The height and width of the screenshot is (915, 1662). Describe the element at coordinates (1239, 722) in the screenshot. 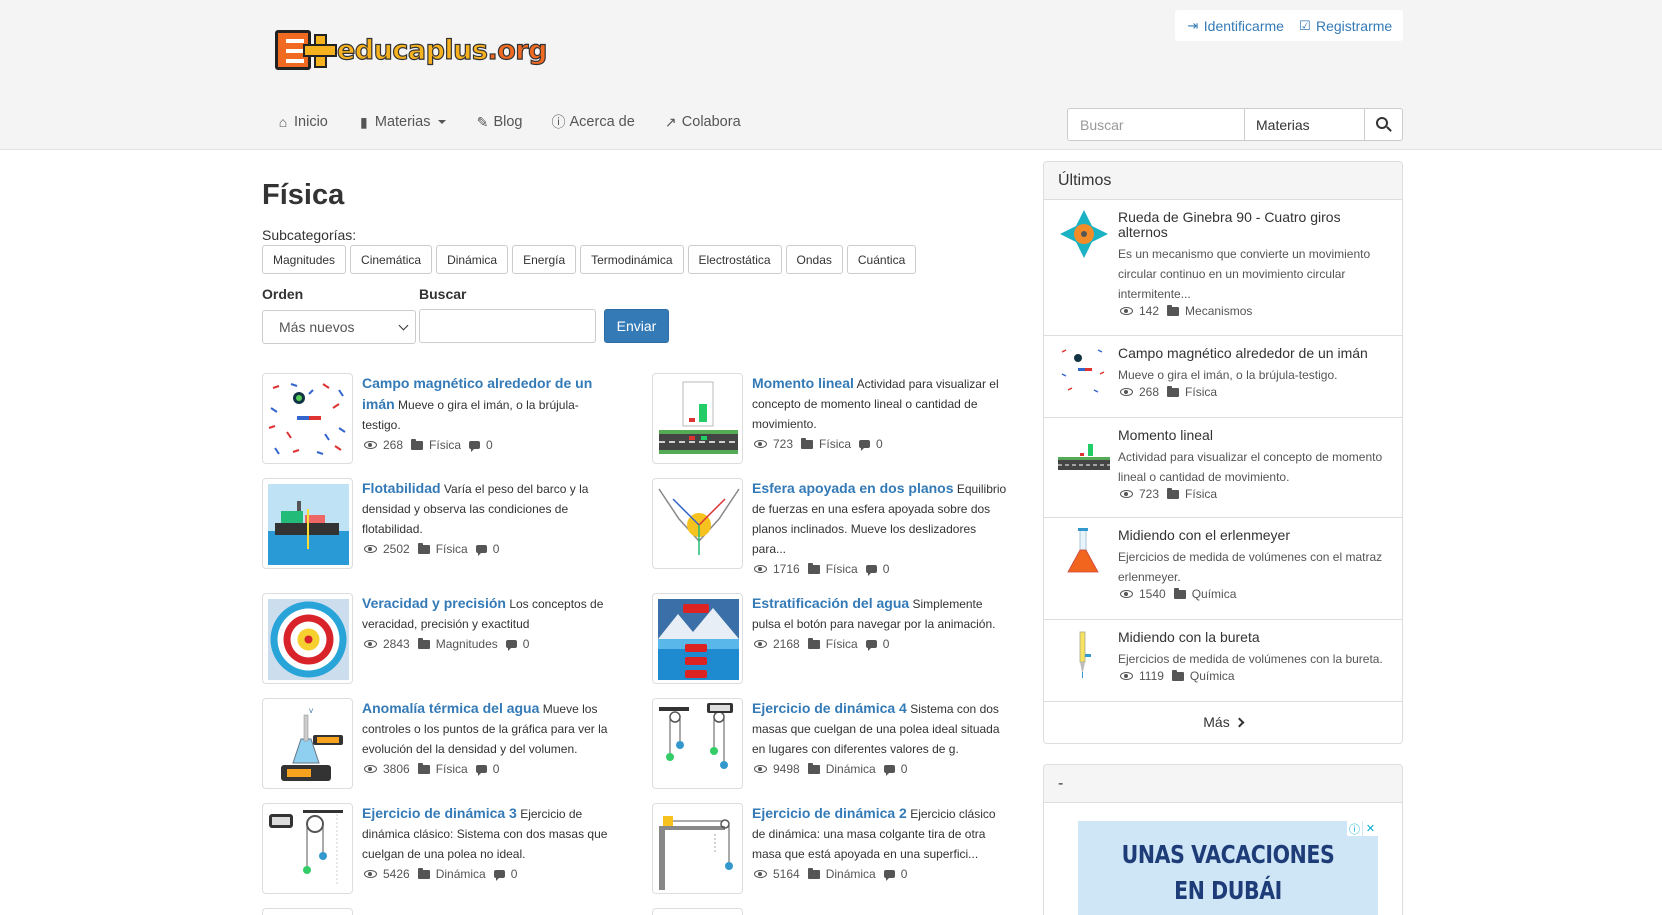

I see `chevron-right-icon` at that location.